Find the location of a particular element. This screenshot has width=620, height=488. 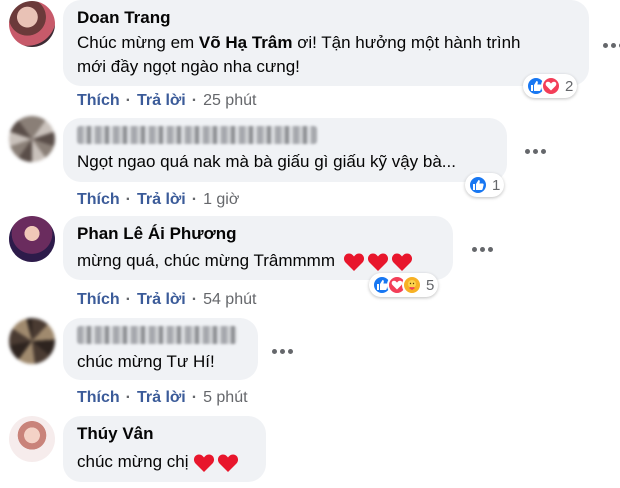

comment-text-part: Chúc mừng em is located at coordinates (138, 42).